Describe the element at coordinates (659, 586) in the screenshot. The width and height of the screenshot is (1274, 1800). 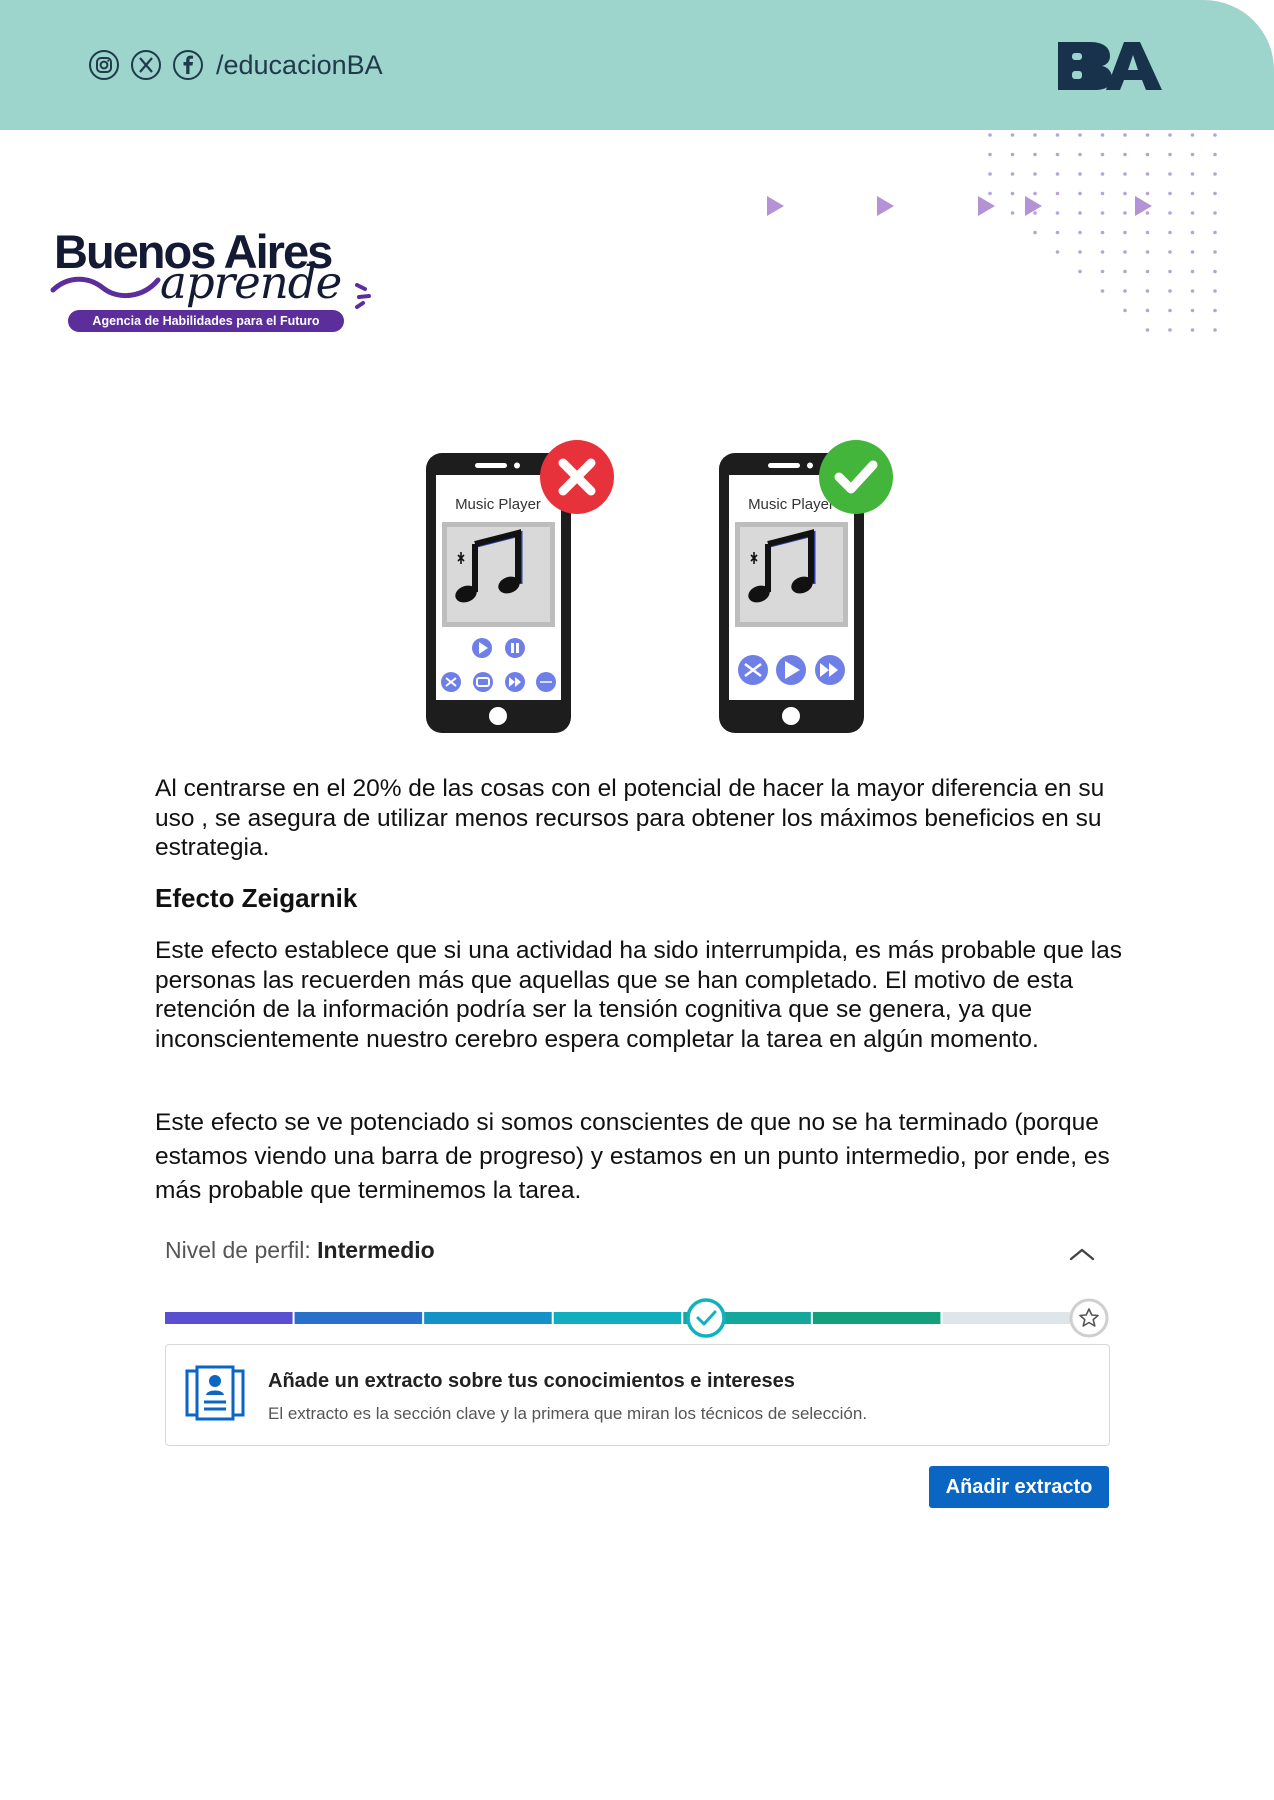
I see `music-player-comparison-illustration: Music Player Music Player` at that location.